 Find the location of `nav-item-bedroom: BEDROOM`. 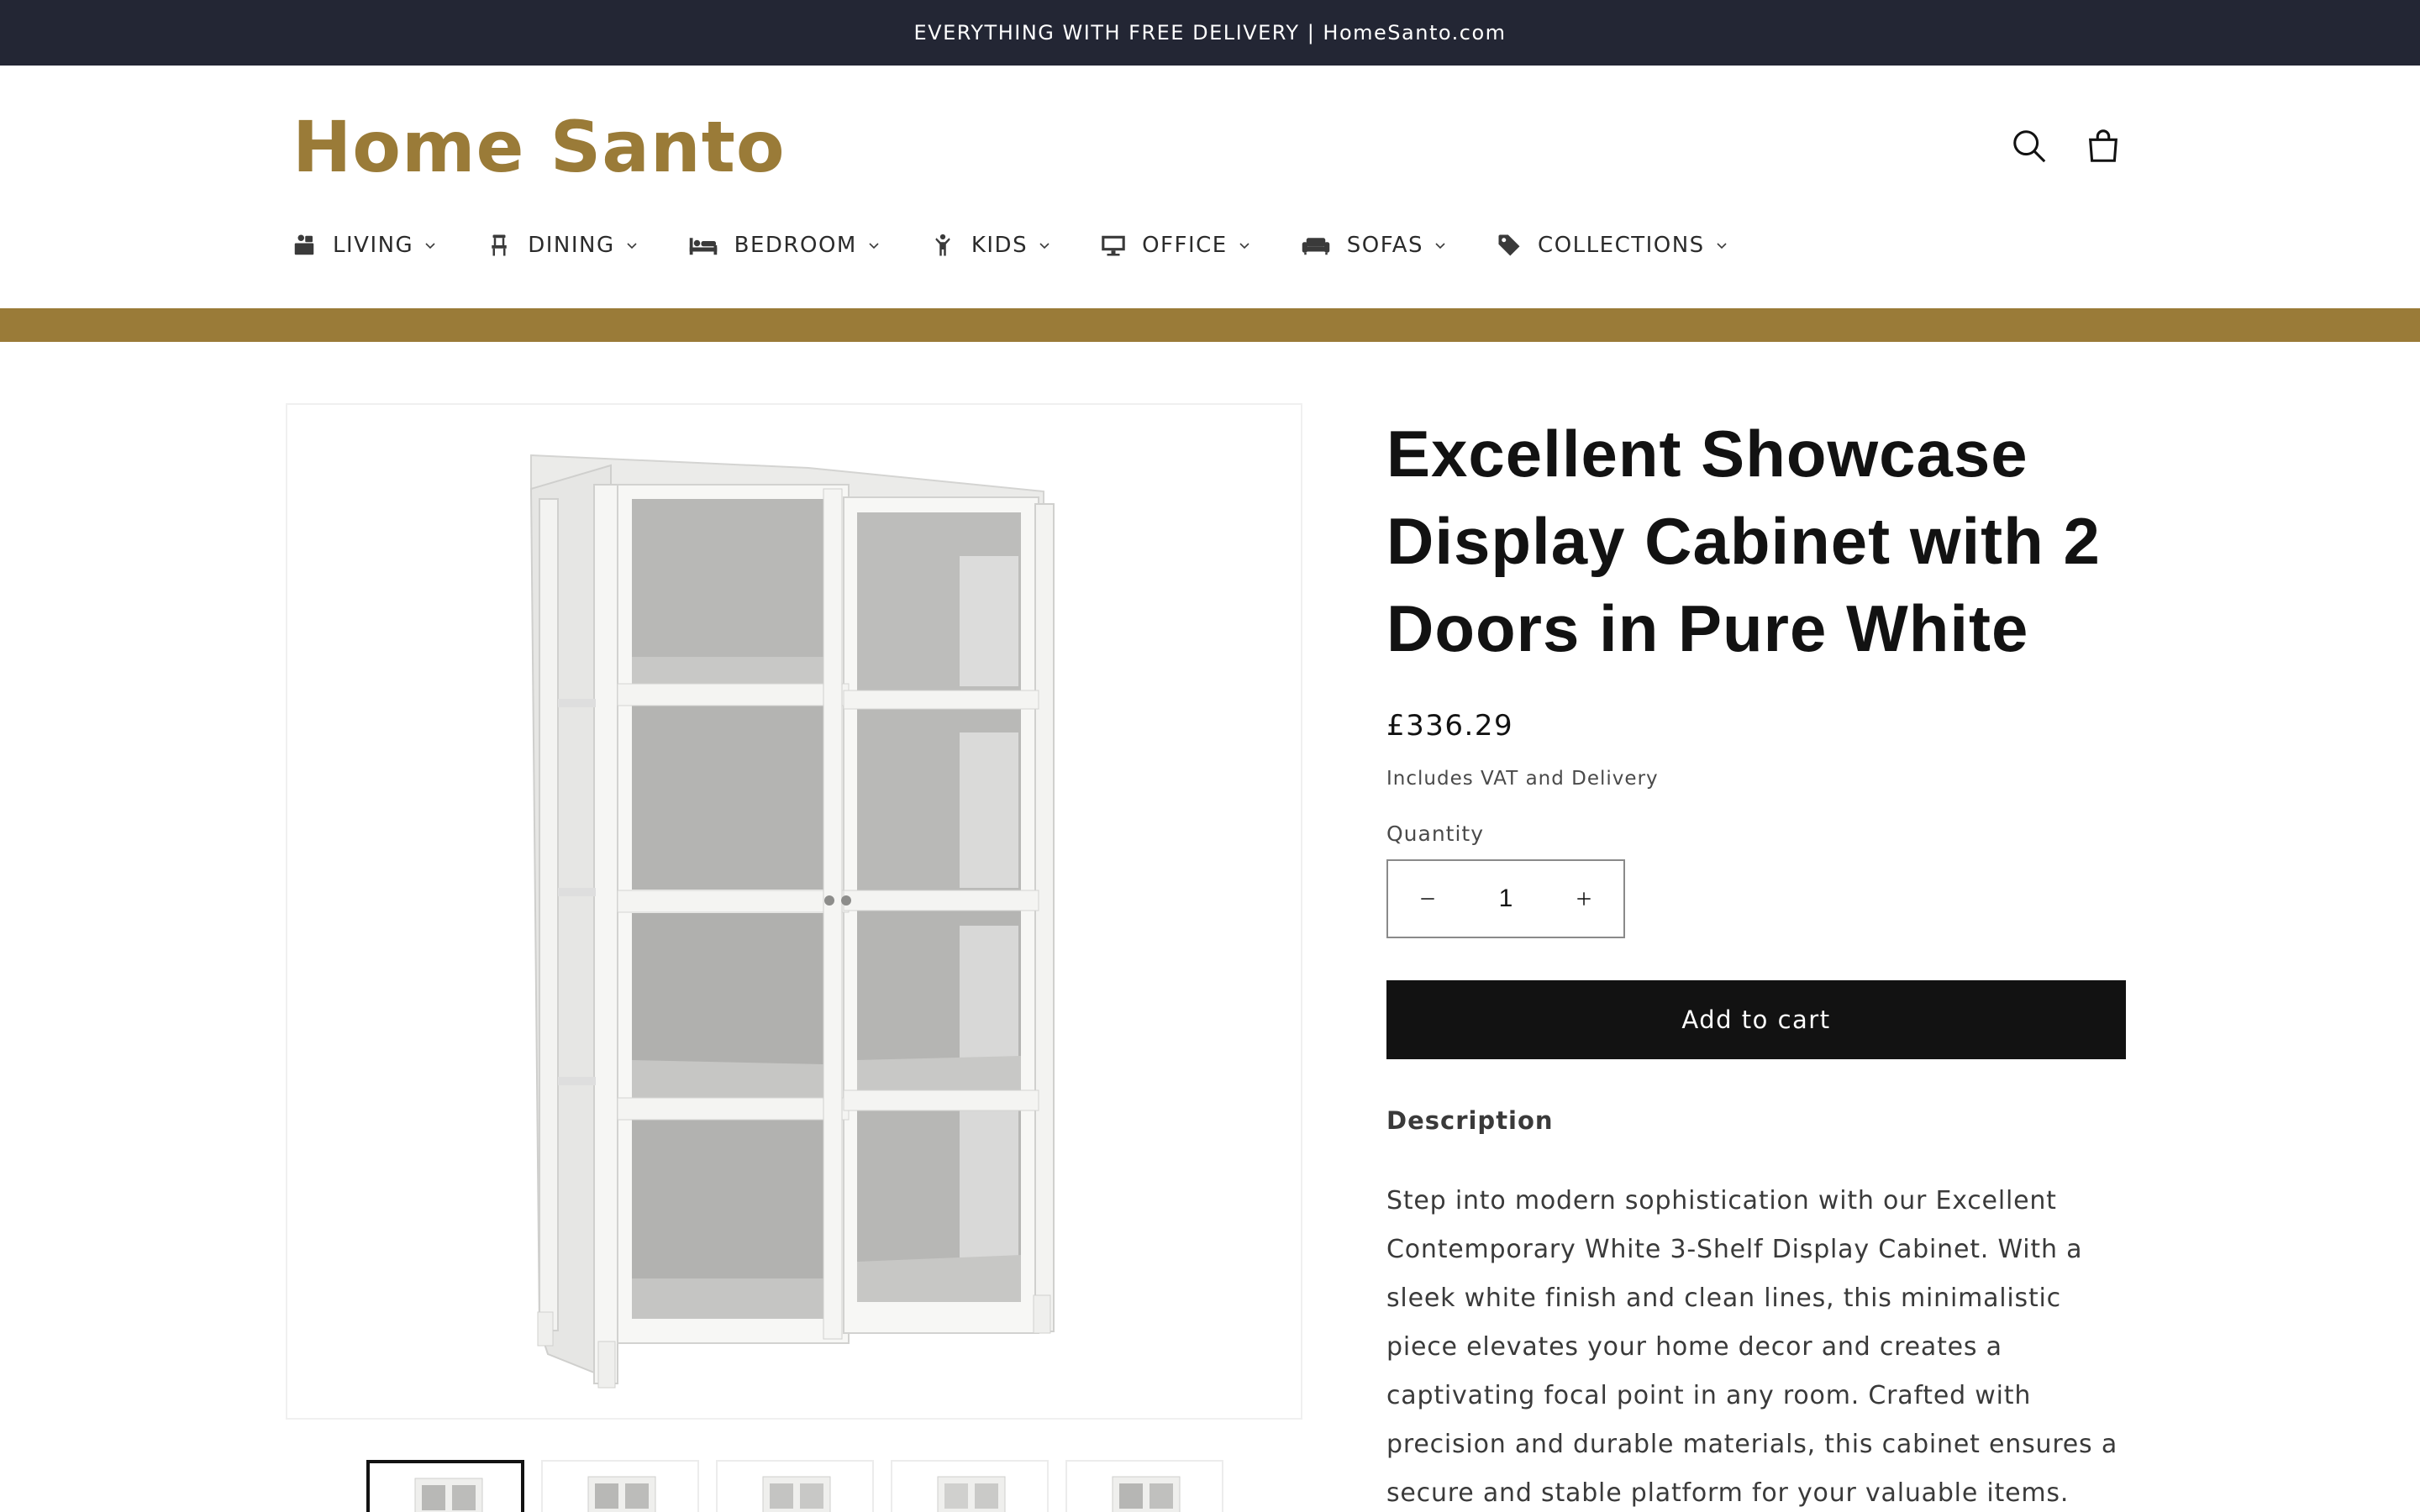

nav-item-bedroom: BEDROOM is located at coordinates (784, 245).